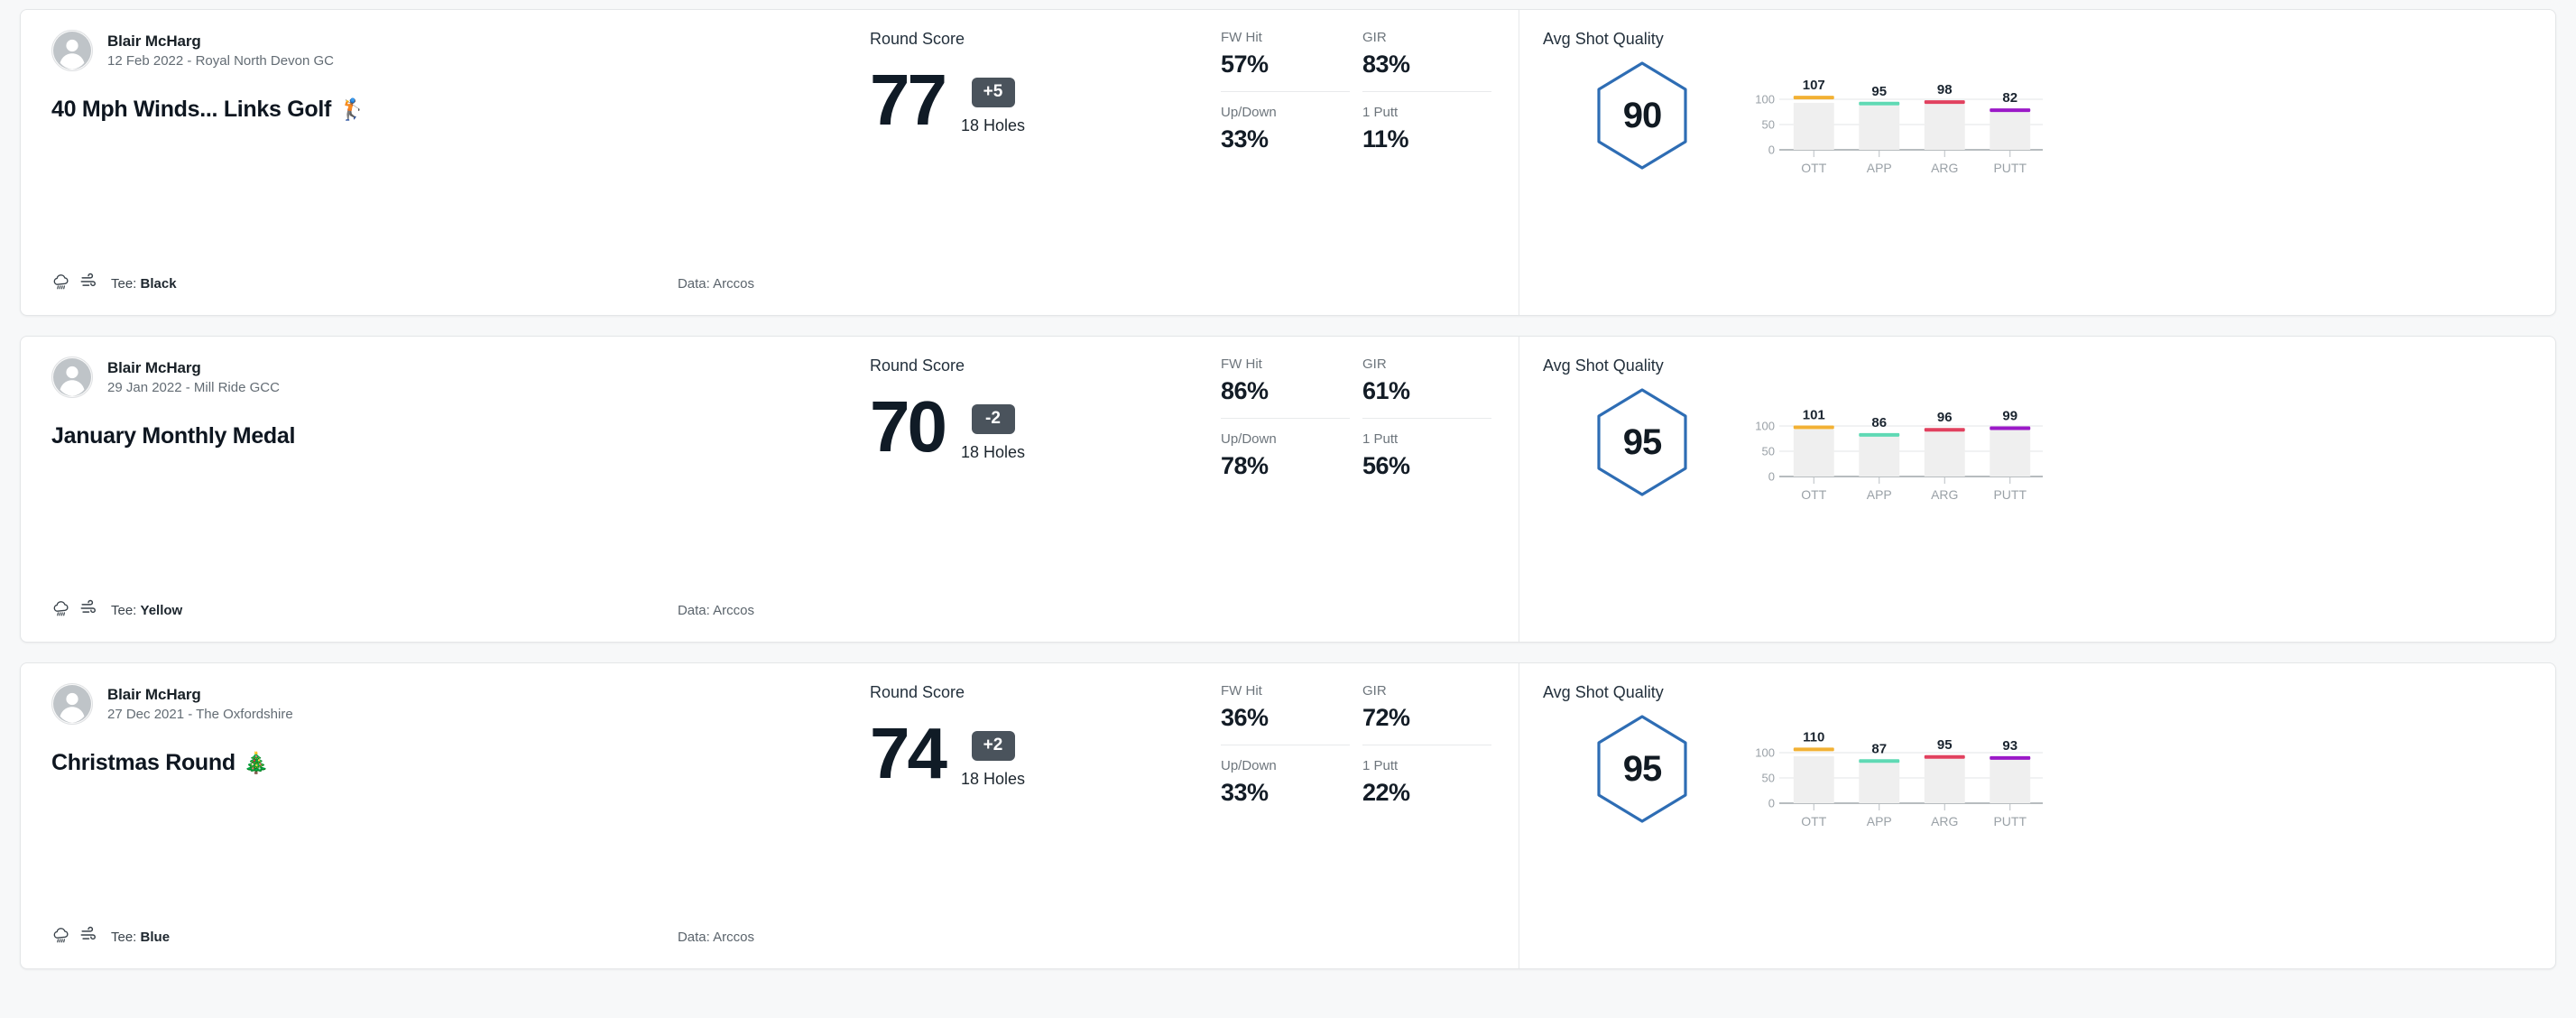  Describe the element at coordinates (993, 419) in the screenshot. I see `to-par-badge: -2` at that location.